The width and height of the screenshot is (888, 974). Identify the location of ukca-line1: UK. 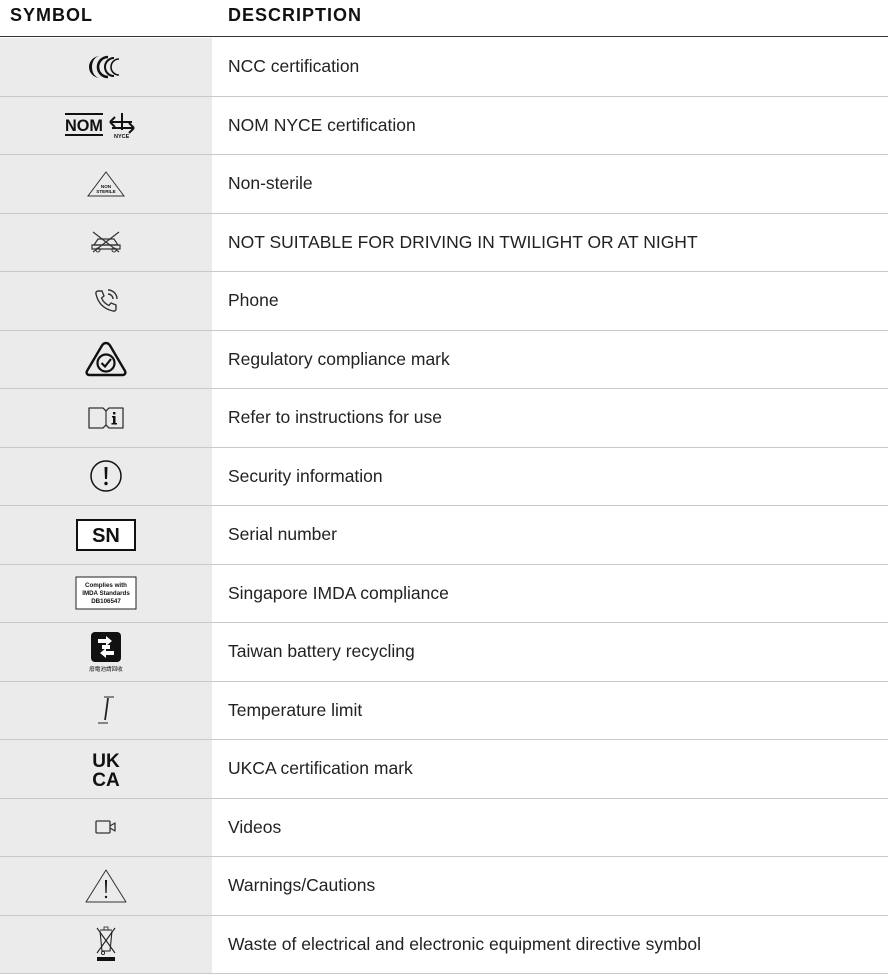
(106, 761).